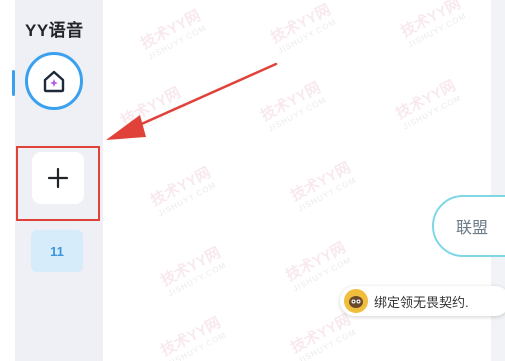 The height and width of the screenshot is (361, 505). I want to click on alliance-label: 联盟, so click(472, 228).